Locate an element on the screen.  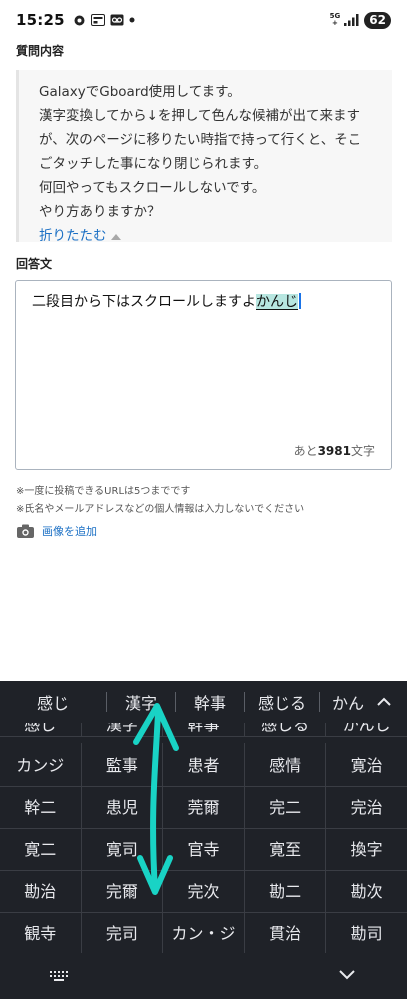
signal-icon is located at coordinates (351, 20).